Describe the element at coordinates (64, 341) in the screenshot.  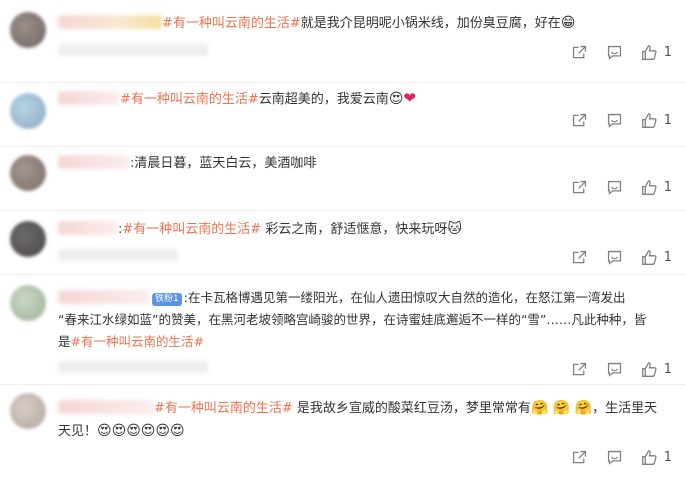
I see `comment-text-line3: 是` at that location.